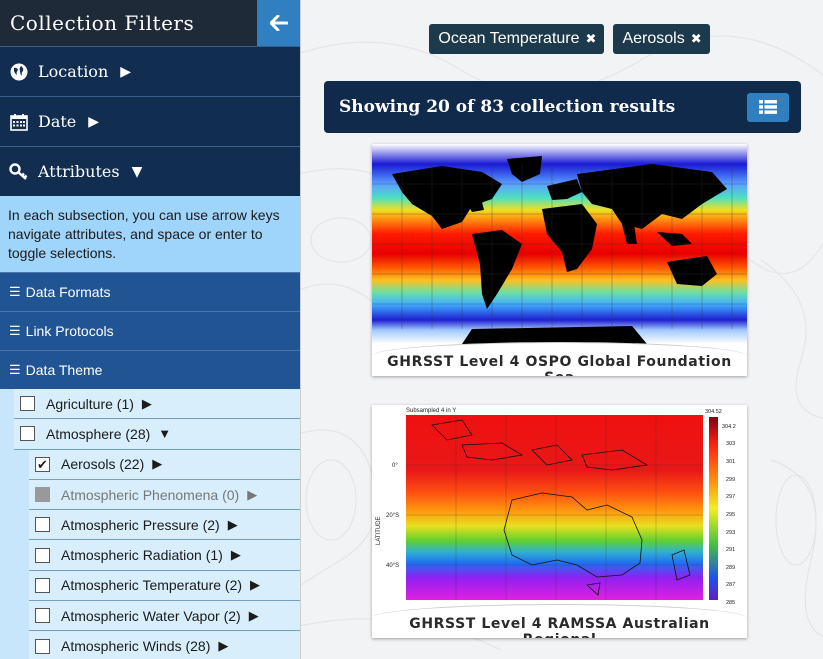 The image size is (823, 659). I want to click on theme-item-label: Atmospheric Radiation (1), so click(142, 555).